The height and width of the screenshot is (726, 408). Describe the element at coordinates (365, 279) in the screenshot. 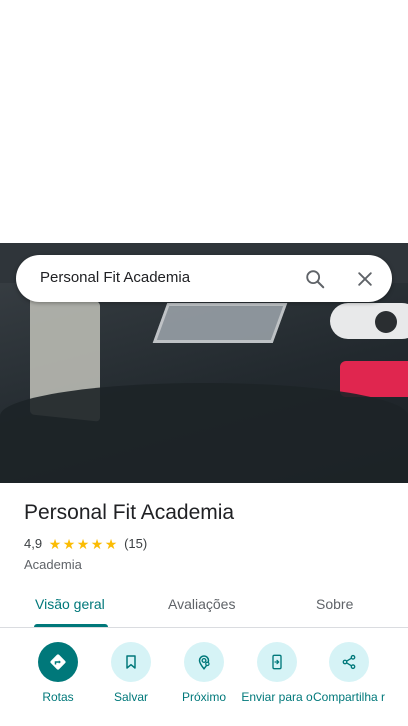

I see `close-icon` at that location.